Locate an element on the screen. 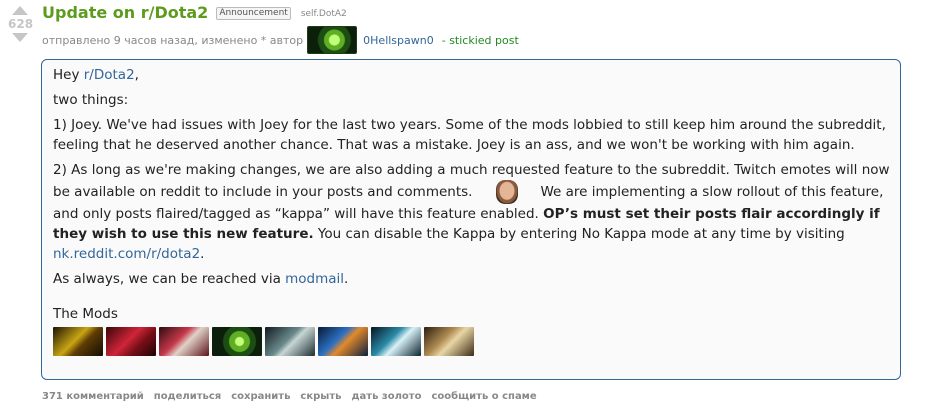 This screenshot has width=926, height=404. mod-hero-icons is located at coordinates (471, 341).